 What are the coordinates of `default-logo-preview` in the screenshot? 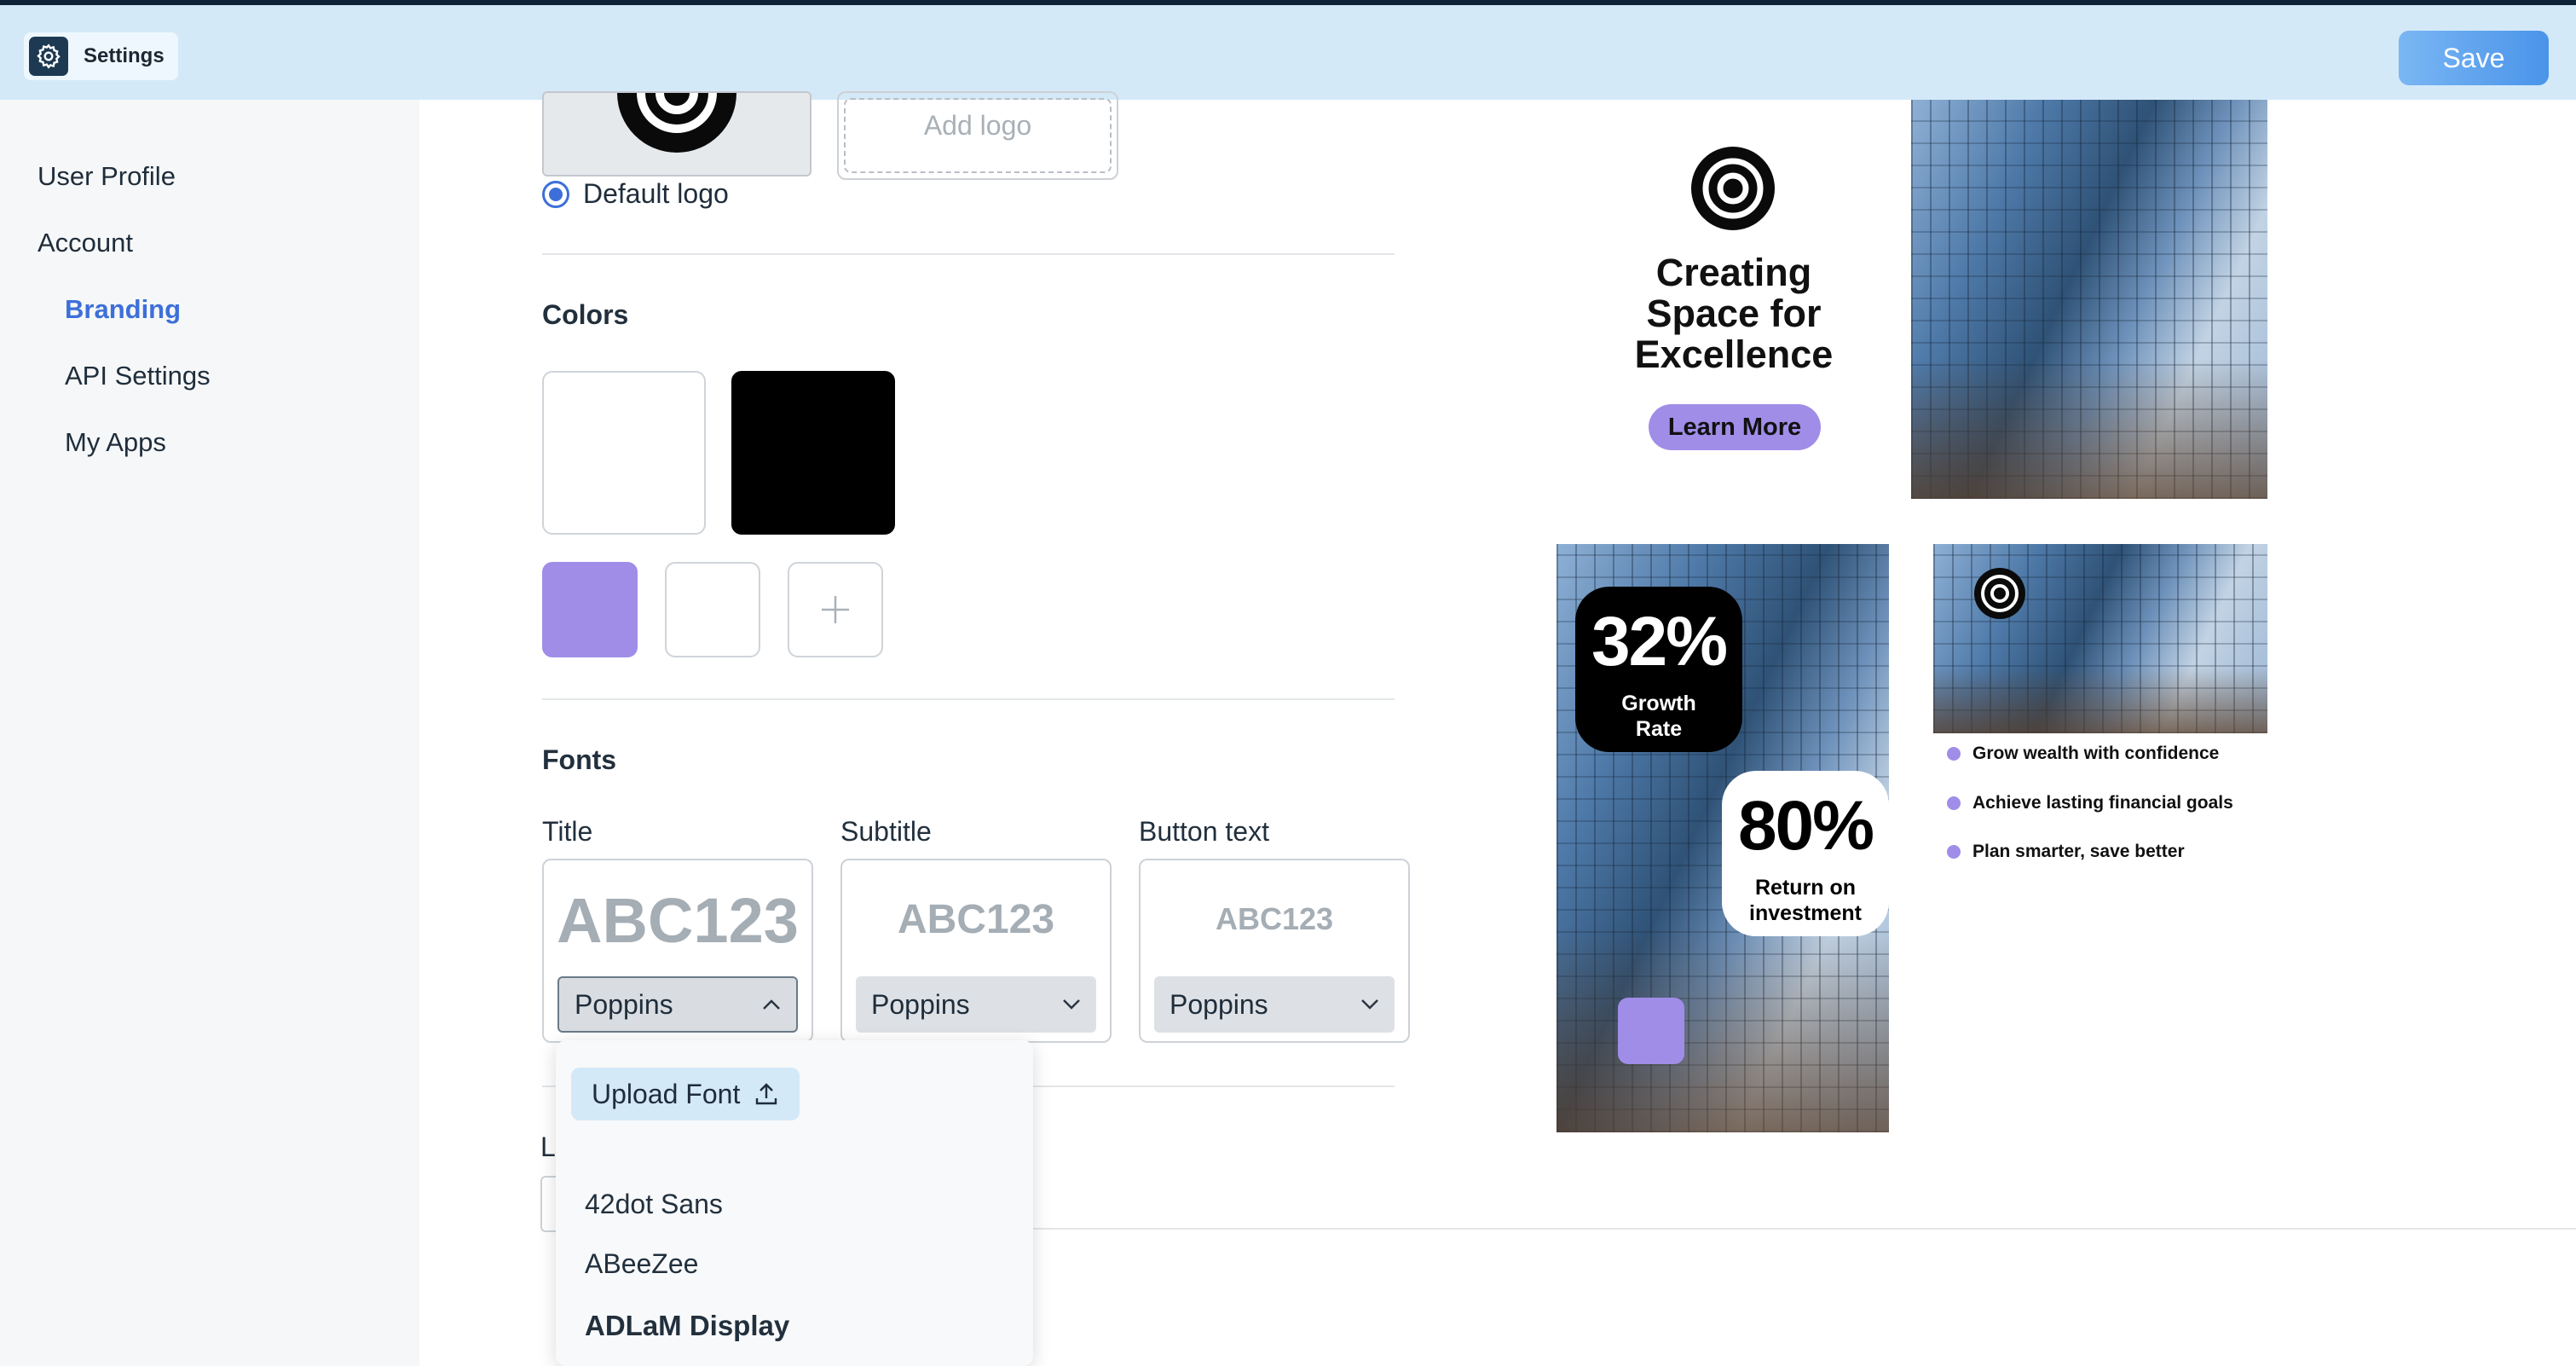 It's located at (676, 134).